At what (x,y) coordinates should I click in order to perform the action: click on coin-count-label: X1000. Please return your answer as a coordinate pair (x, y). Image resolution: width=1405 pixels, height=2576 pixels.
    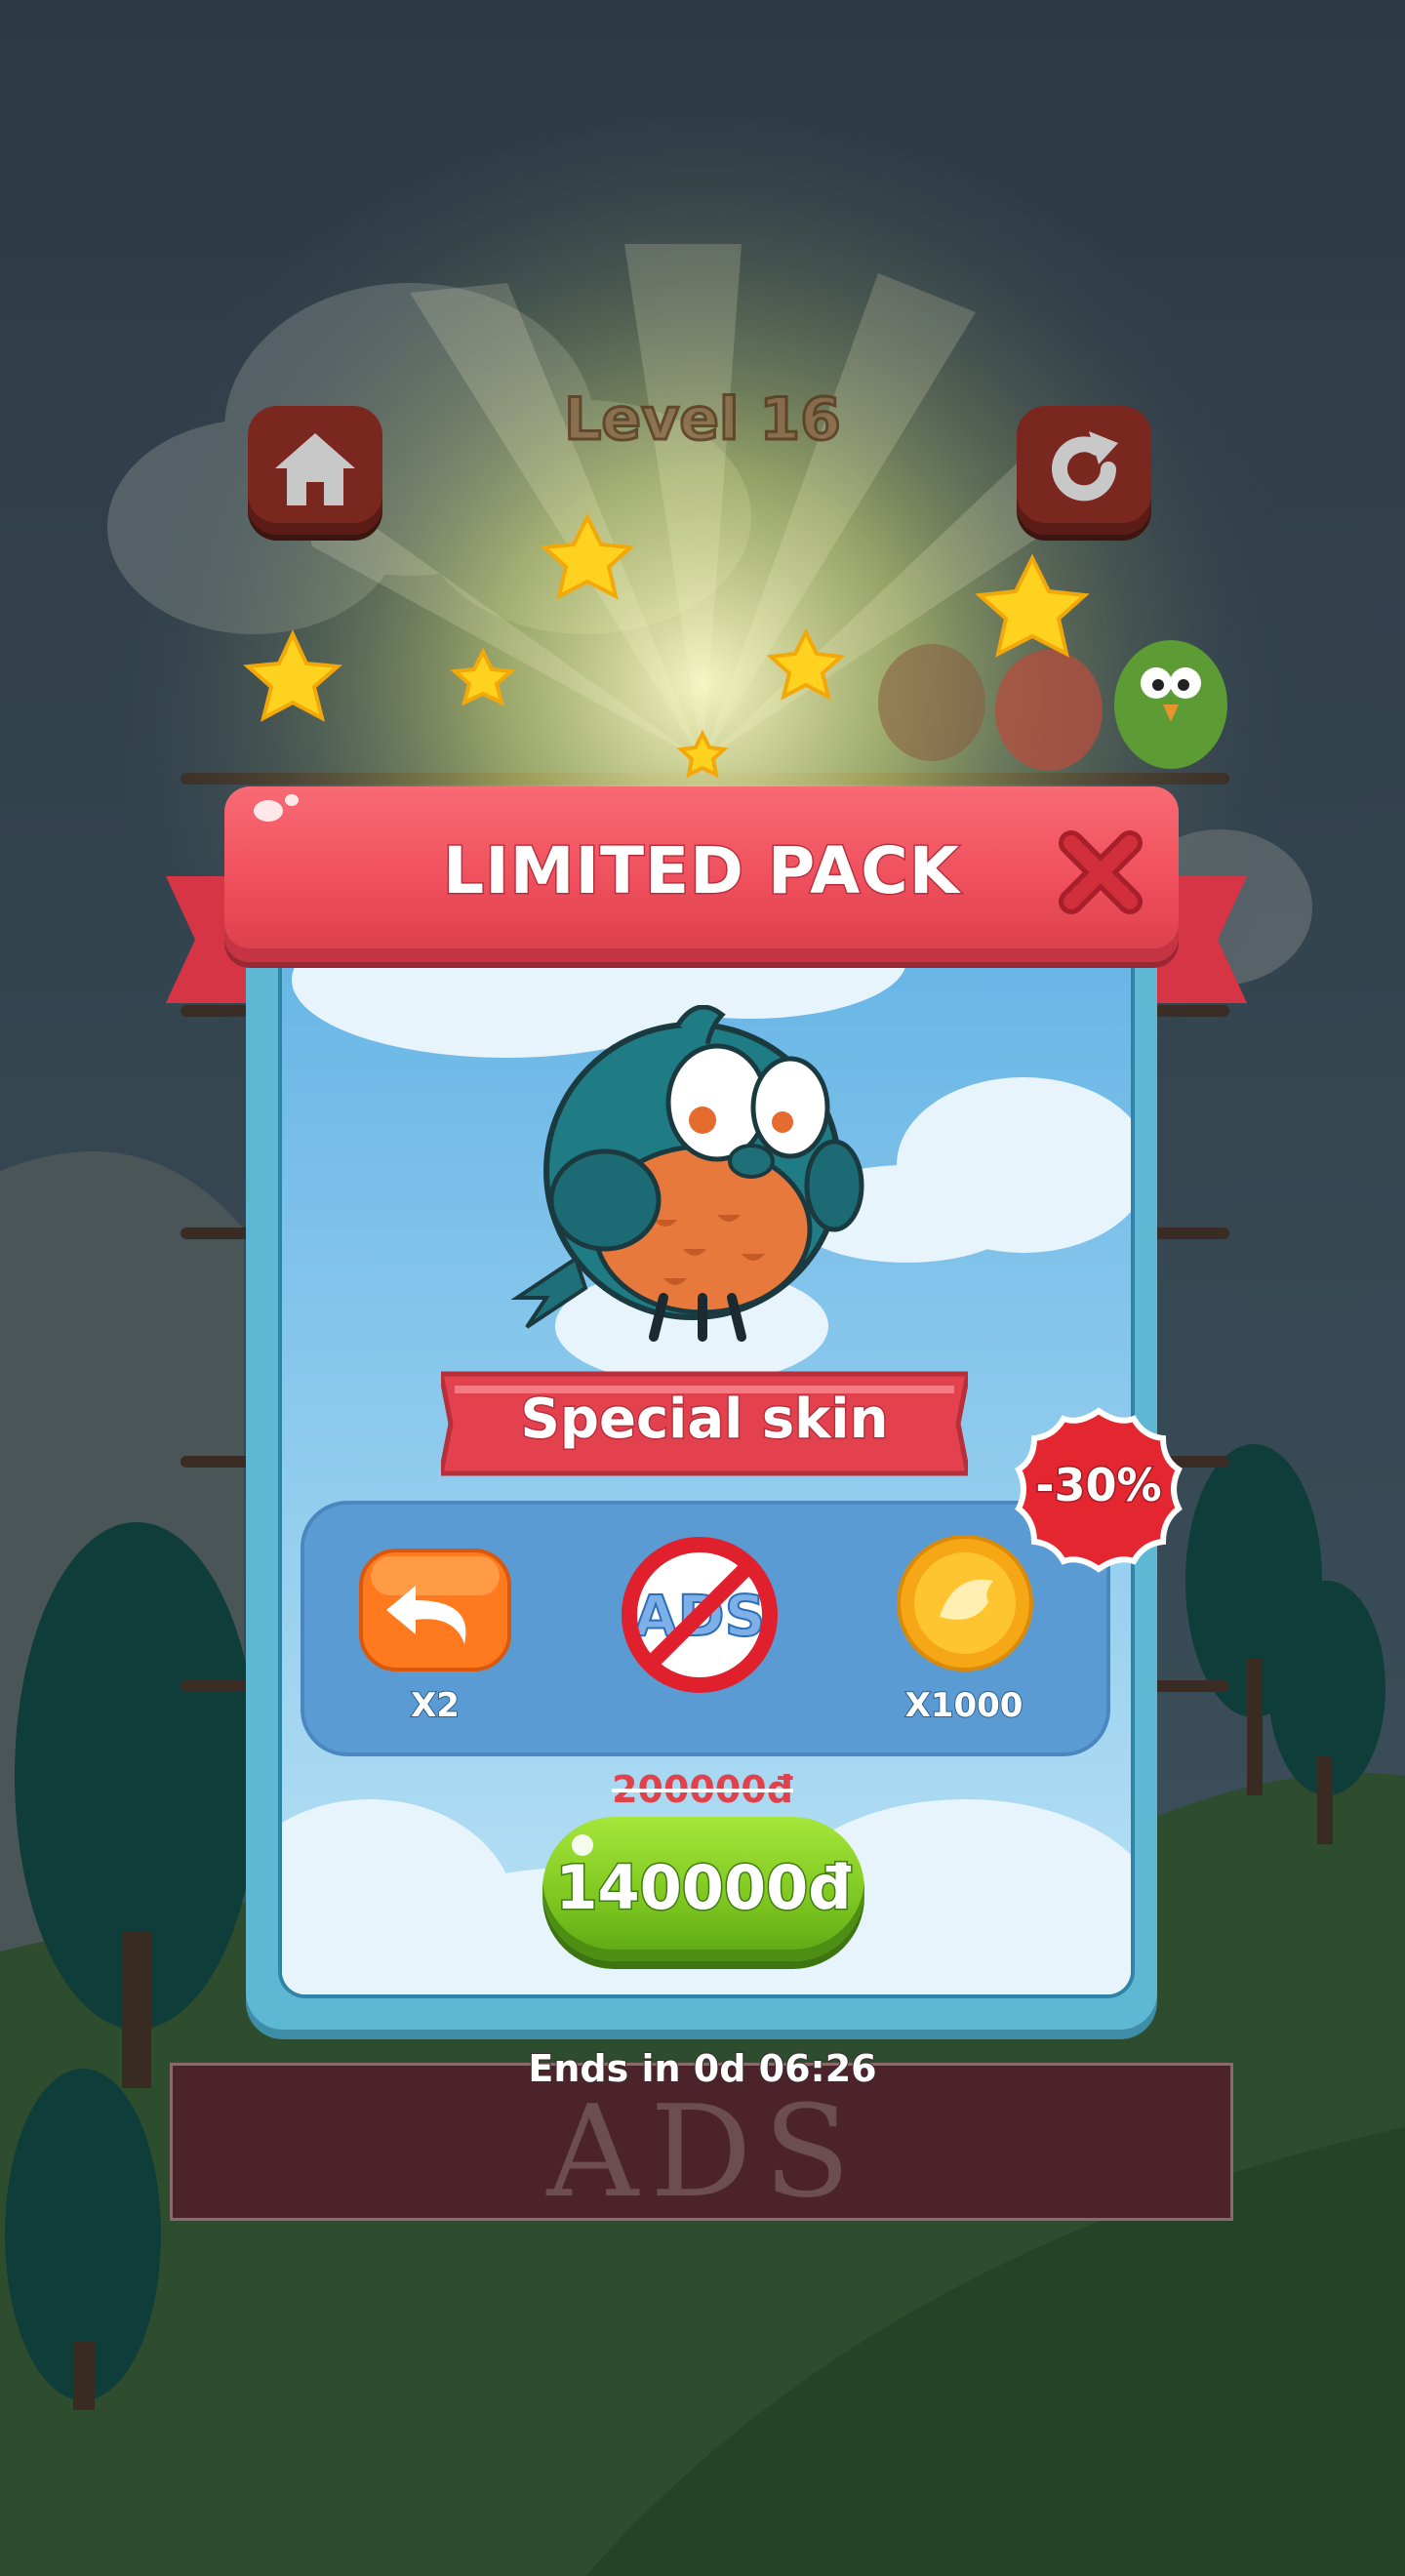
    Looking at the image, I should click on (964, 1705).